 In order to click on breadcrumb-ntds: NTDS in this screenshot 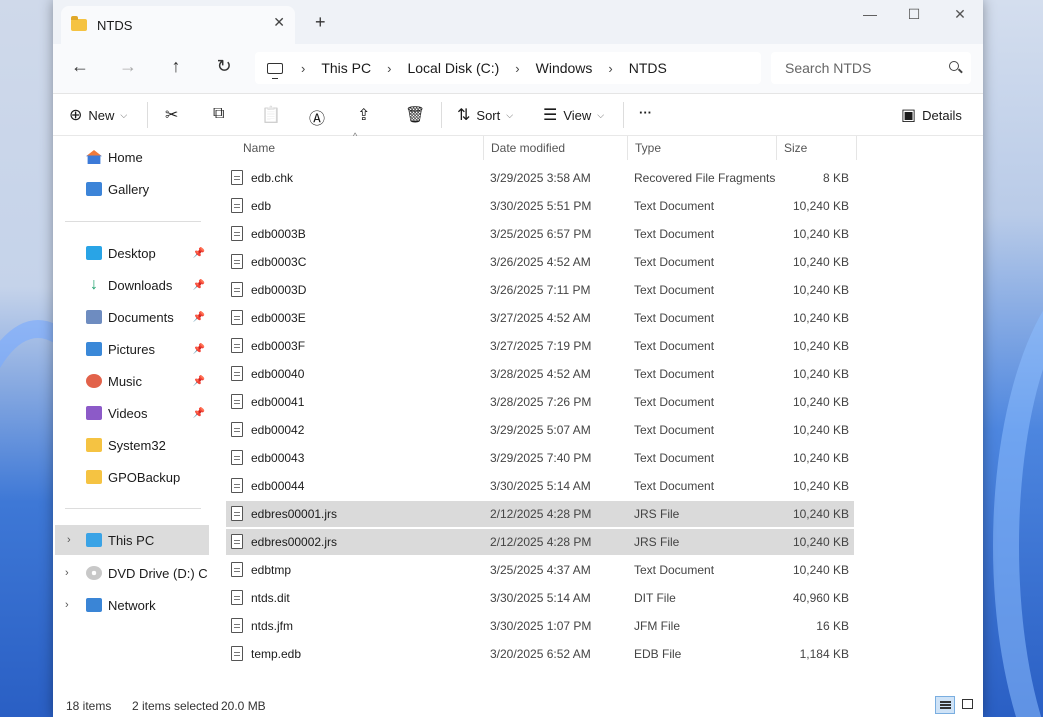, I will do `click(648, 68)`.